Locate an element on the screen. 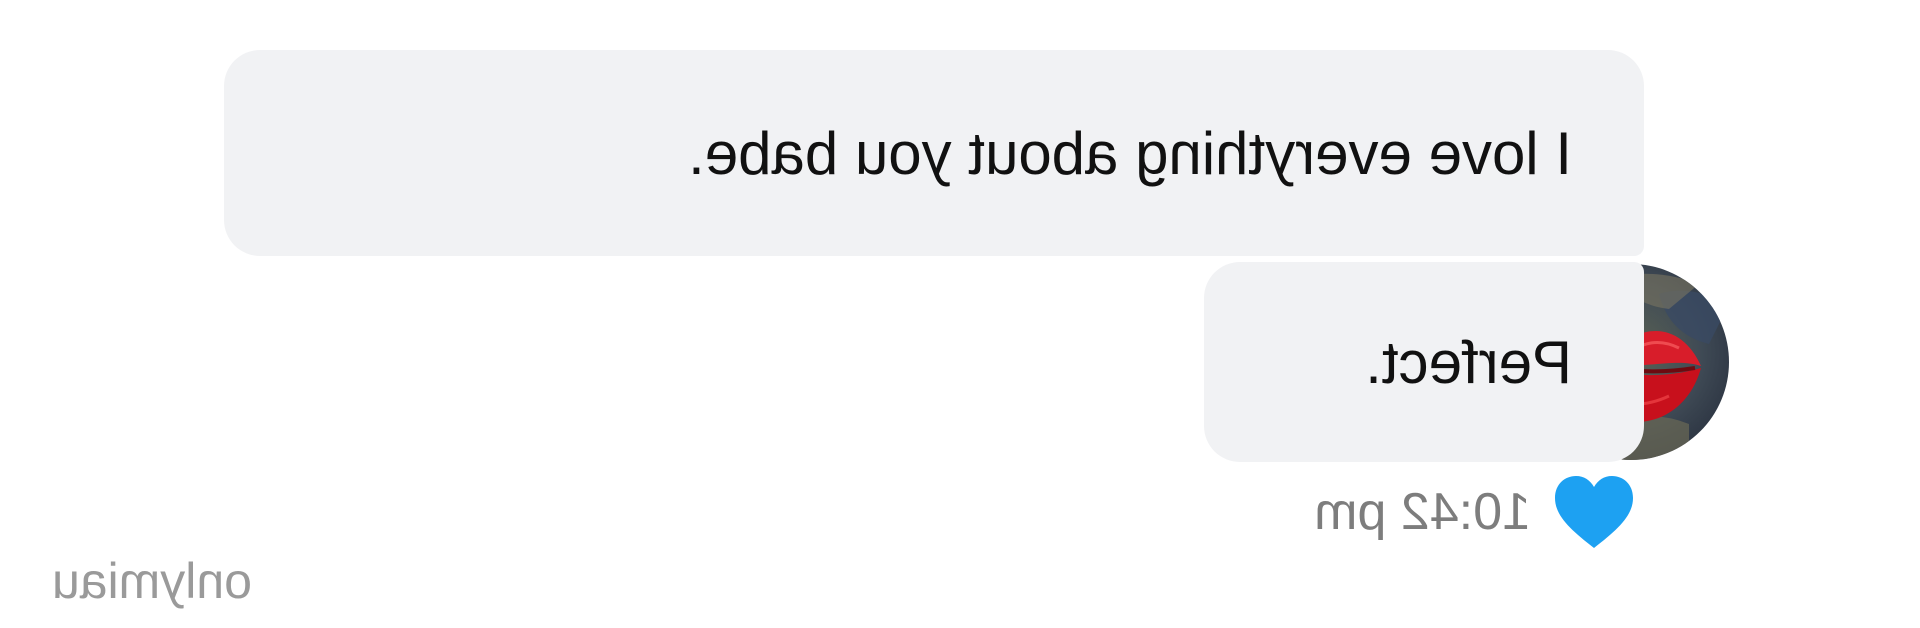 Image resolution: width=1920 pixels, height=628 pixels. message-text: Perfect. is located at coordinates (1468, 362).